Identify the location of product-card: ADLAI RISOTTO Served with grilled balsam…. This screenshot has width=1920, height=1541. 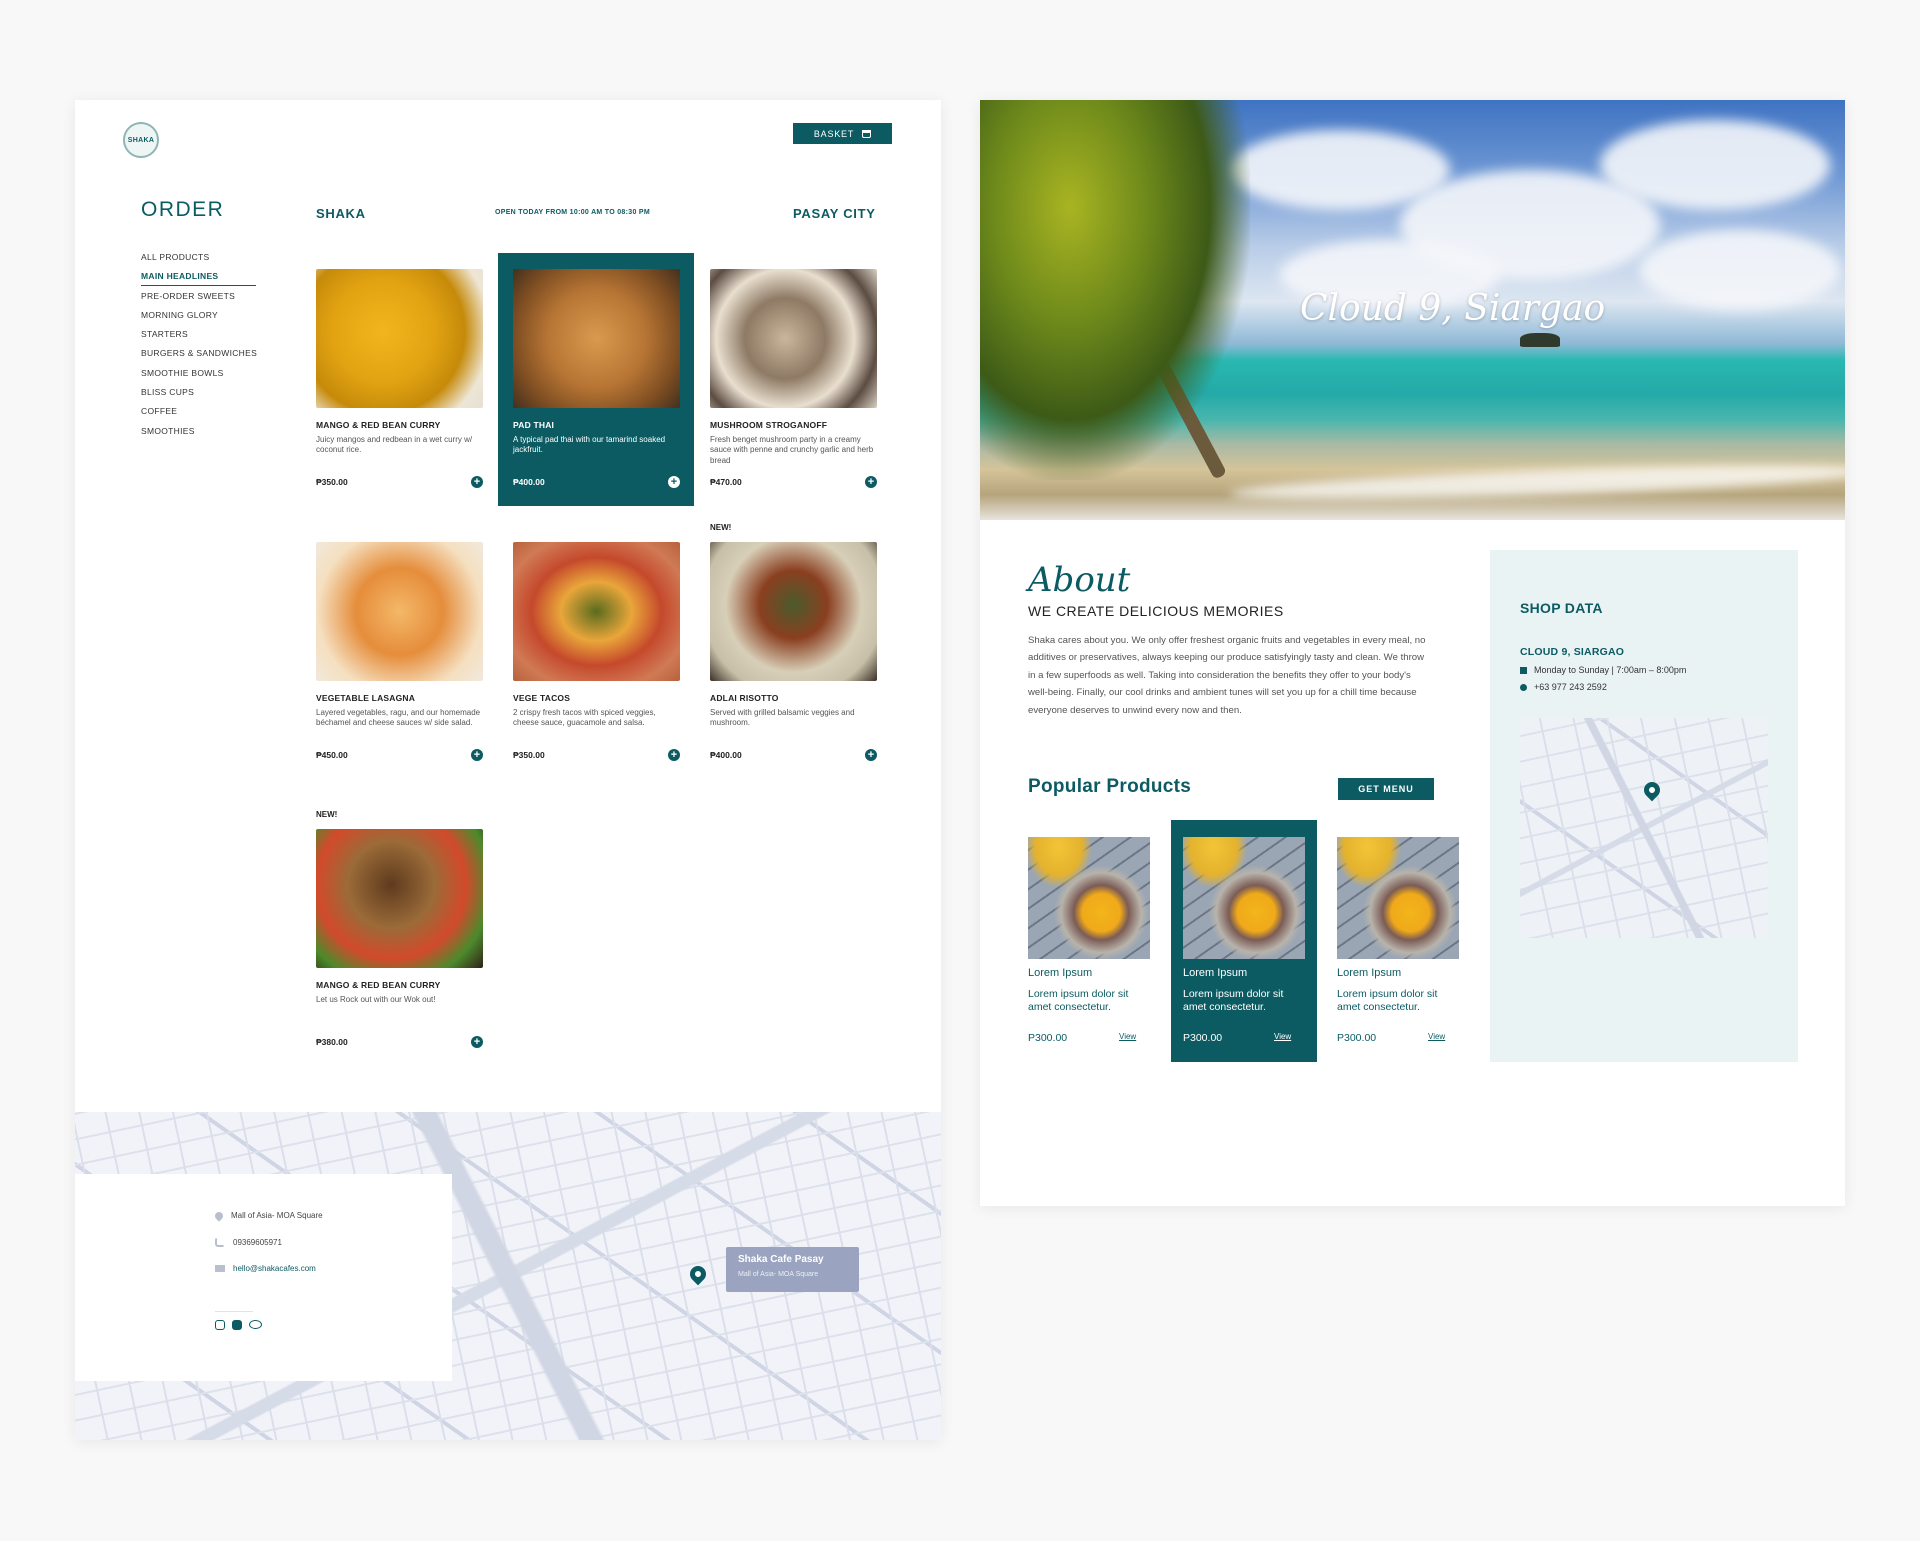
(793, 652).